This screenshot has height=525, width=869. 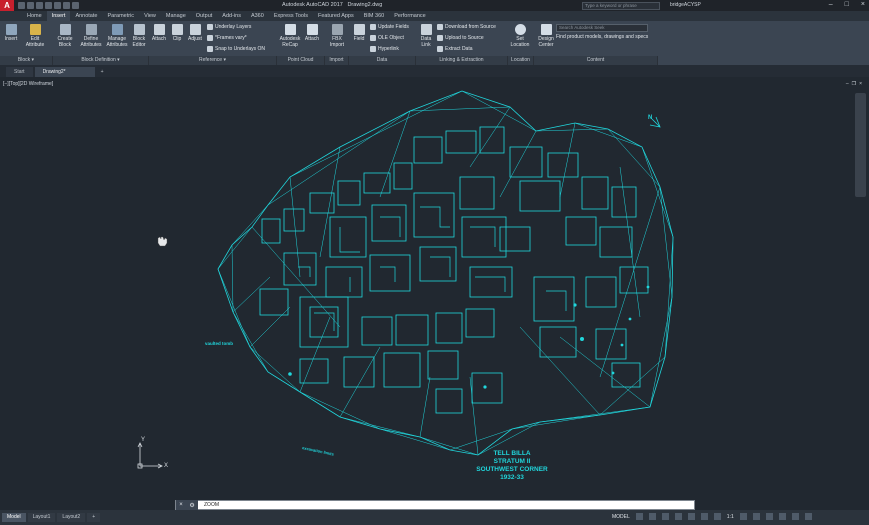 What do you see at coordinates (213, 60) in the screenshot?
I see `panel-reference: Reference ▾` at bounding box center [213, 60].